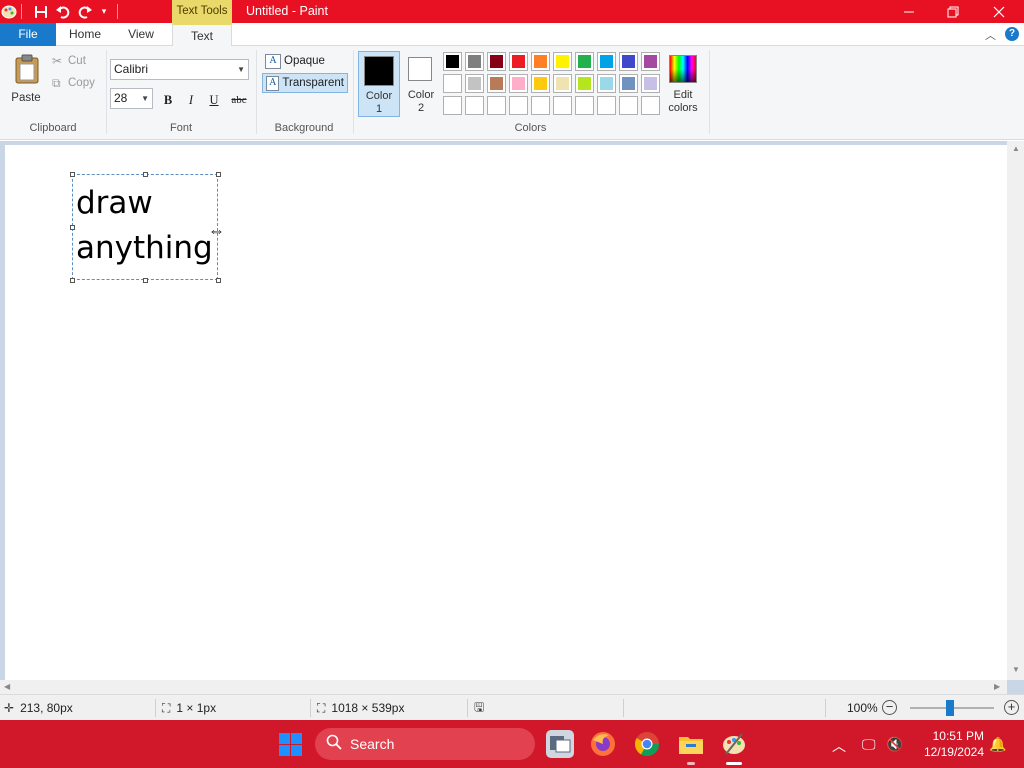 This screenshot has width=1024, height=768. Describe the element at coordinates (1015, 410) in the screenshot. I see `vertical-scrollbar: ▲ ▼` at that location.